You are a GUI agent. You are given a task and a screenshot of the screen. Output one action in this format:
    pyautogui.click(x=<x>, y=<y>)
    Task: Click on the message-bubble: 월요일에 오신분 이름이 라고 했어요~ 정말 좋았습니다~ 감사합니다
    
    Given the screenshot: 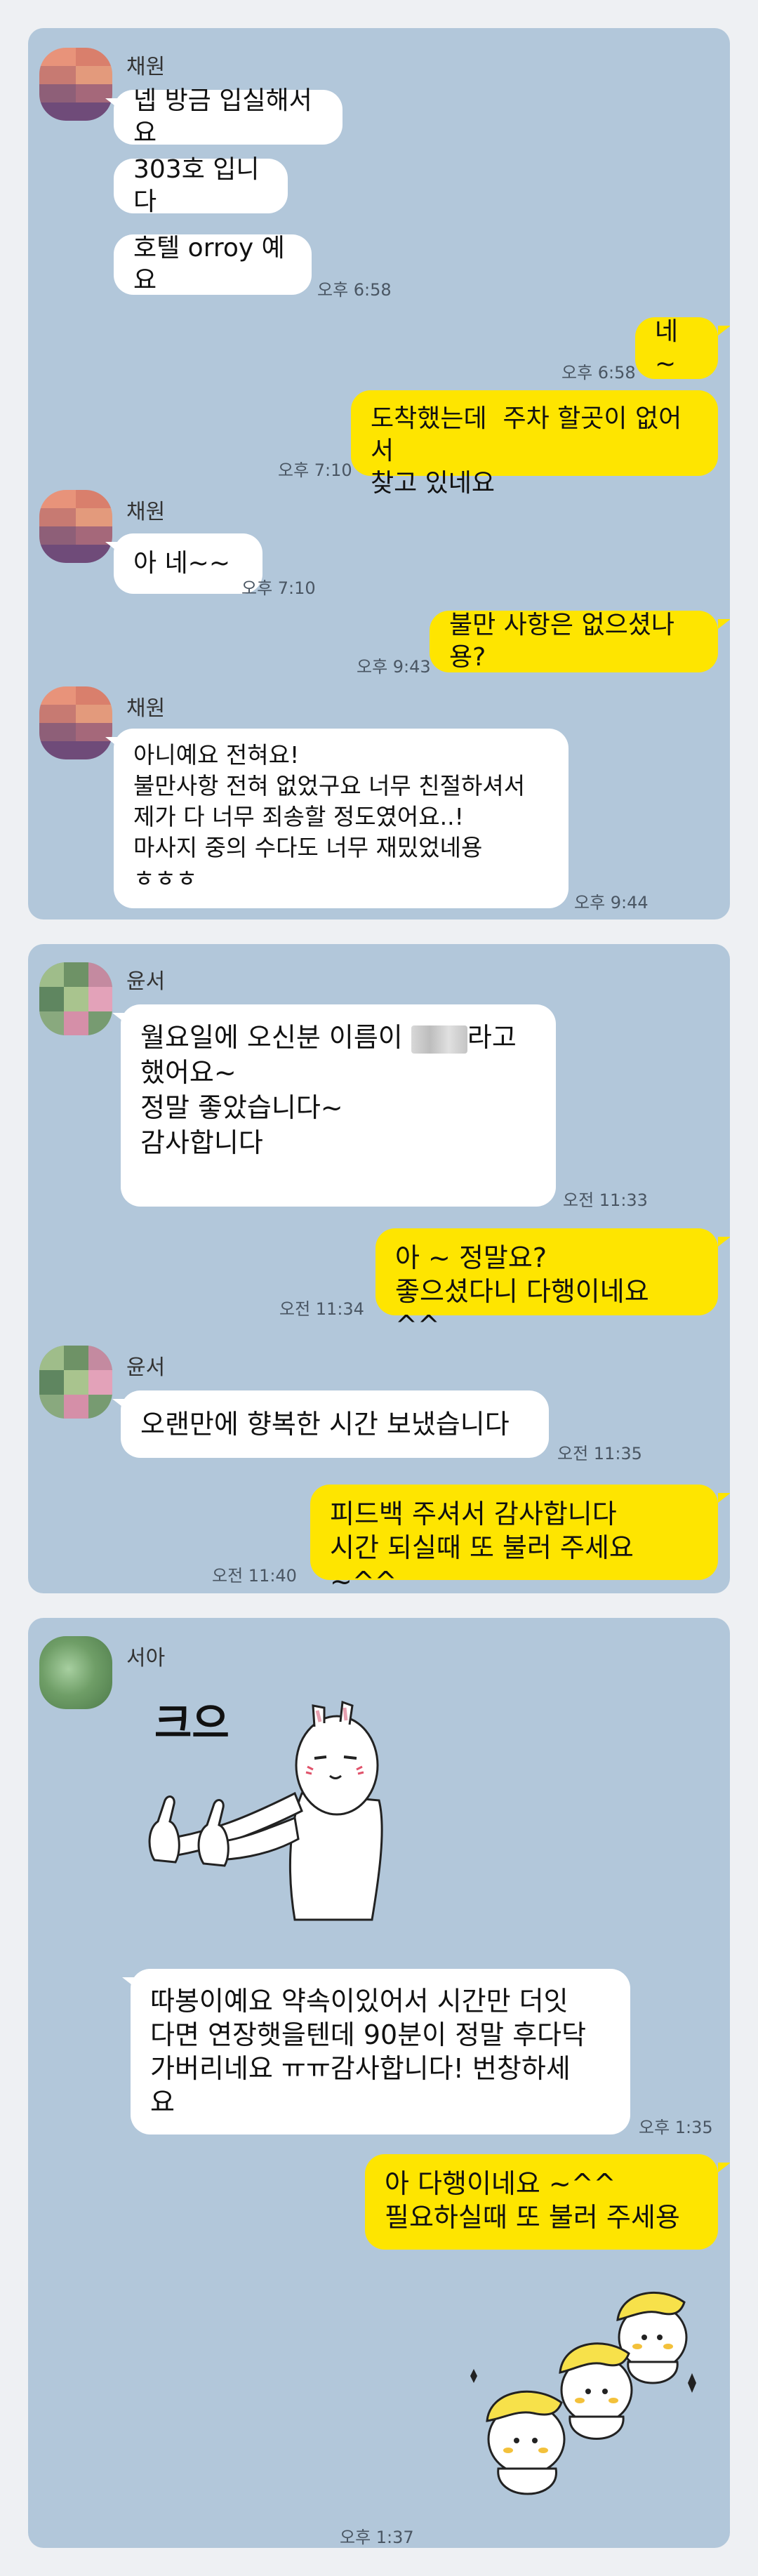 What is the action you would take?
    pyautogui.click(x=338, y=1105)
    